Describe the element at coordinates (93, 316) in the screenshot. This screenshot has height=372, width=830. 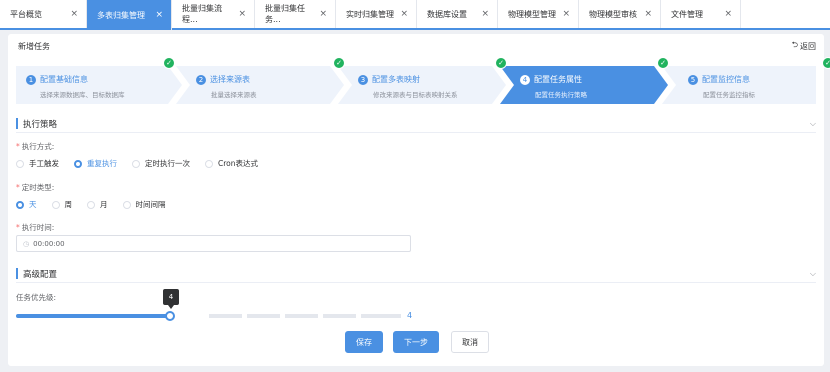
I see `slider-fill` at that location.